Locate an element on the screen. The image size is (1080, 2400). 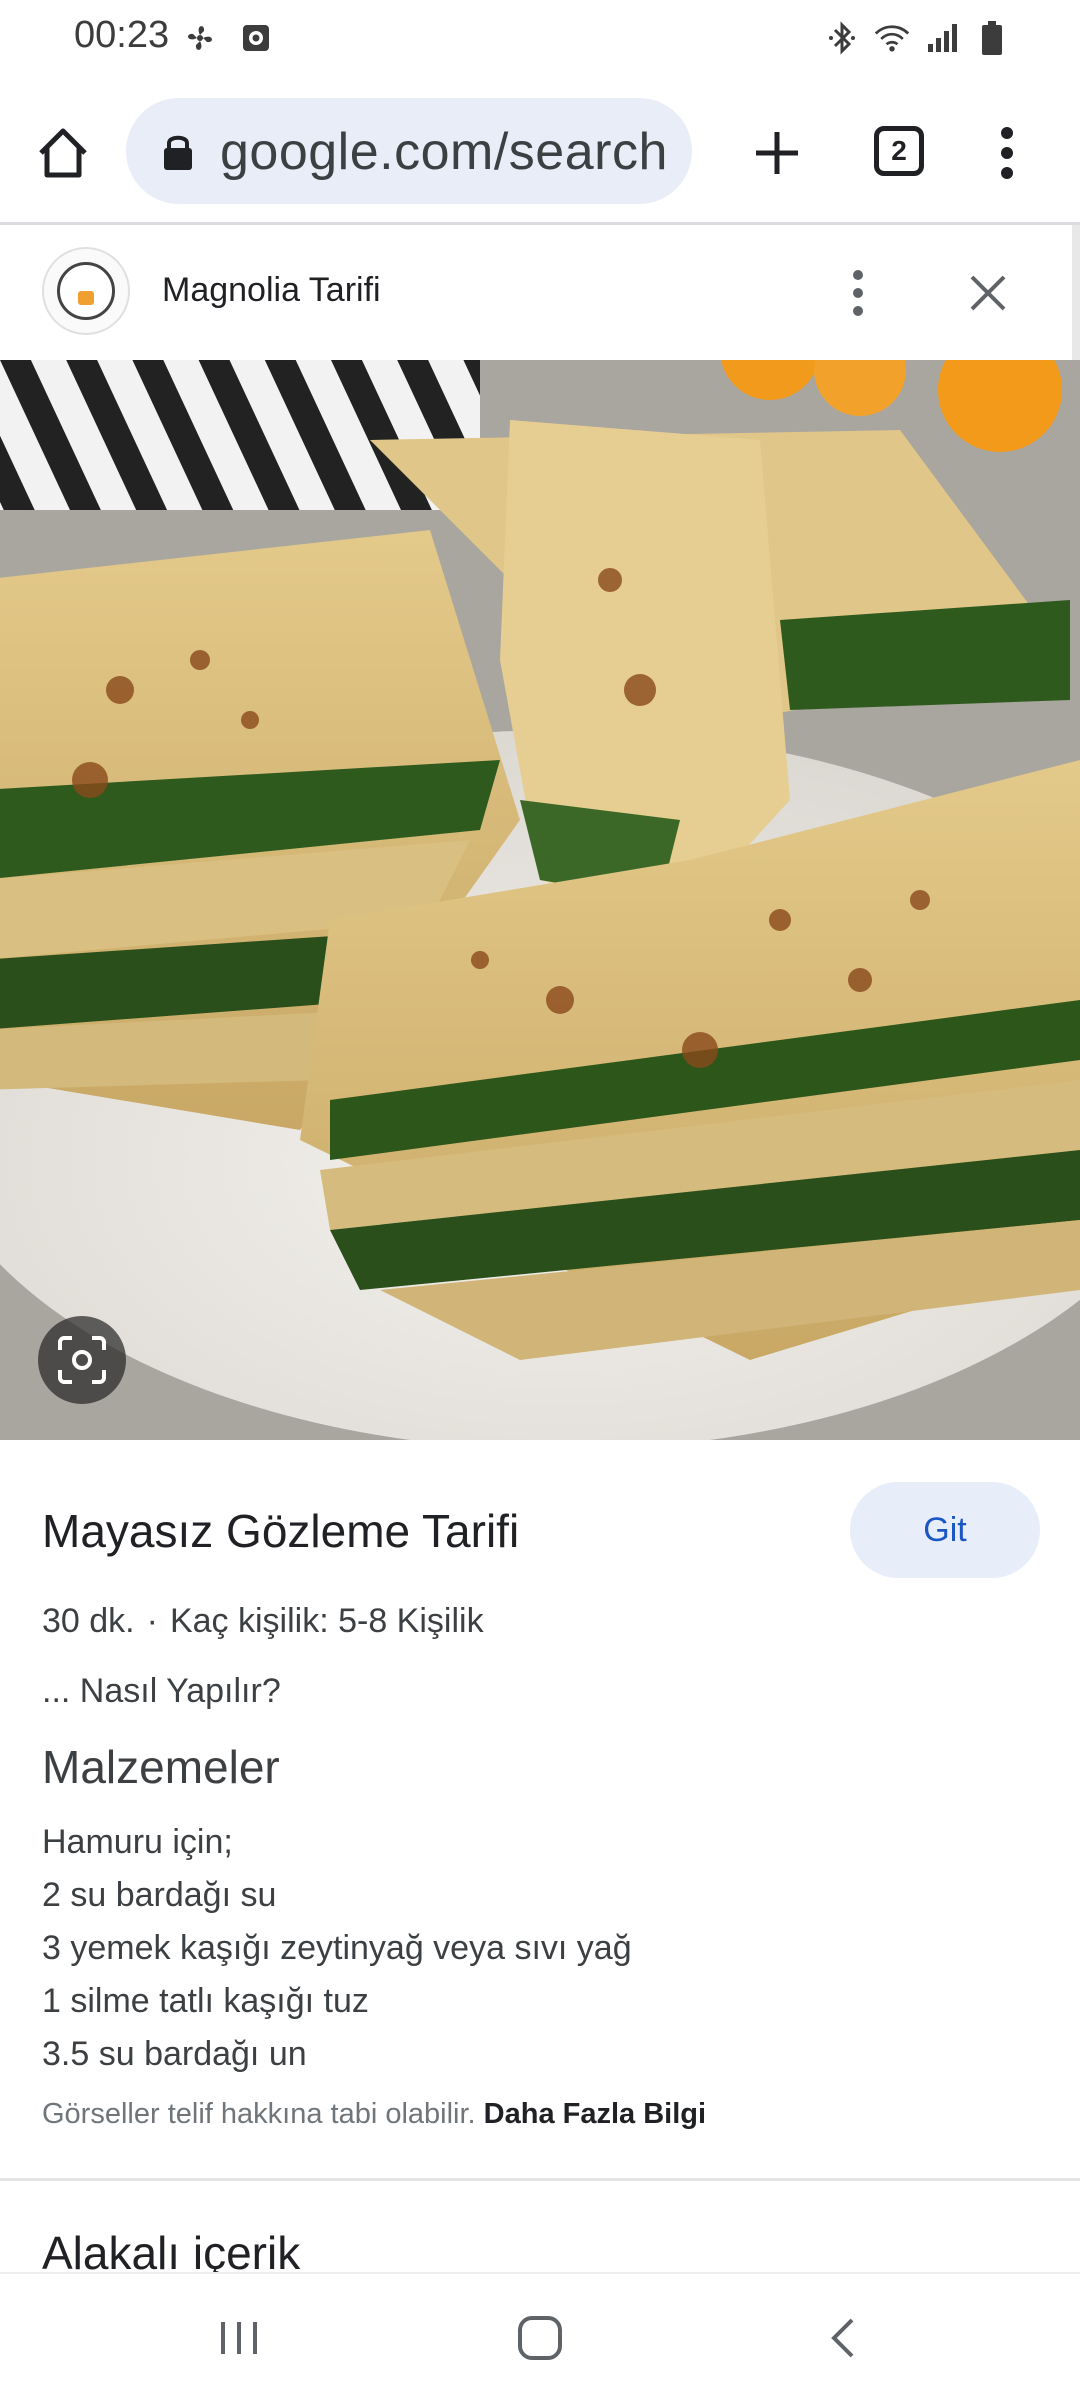
home-icon is located at coordinates (63, 153).